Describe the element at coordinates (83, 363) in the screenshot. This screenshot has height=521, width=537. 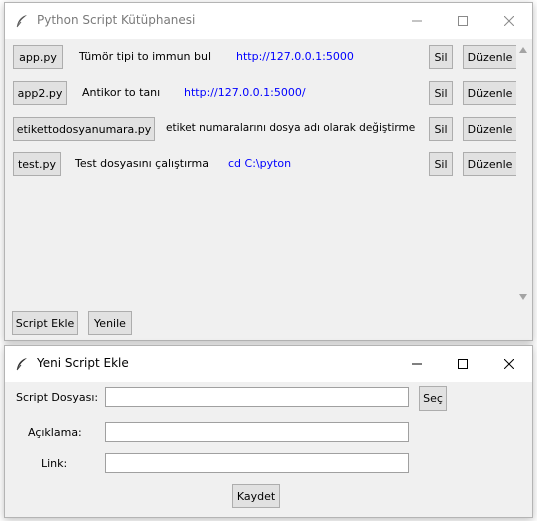
I see `dialog-title: Yeni Script Ekle` at that location.